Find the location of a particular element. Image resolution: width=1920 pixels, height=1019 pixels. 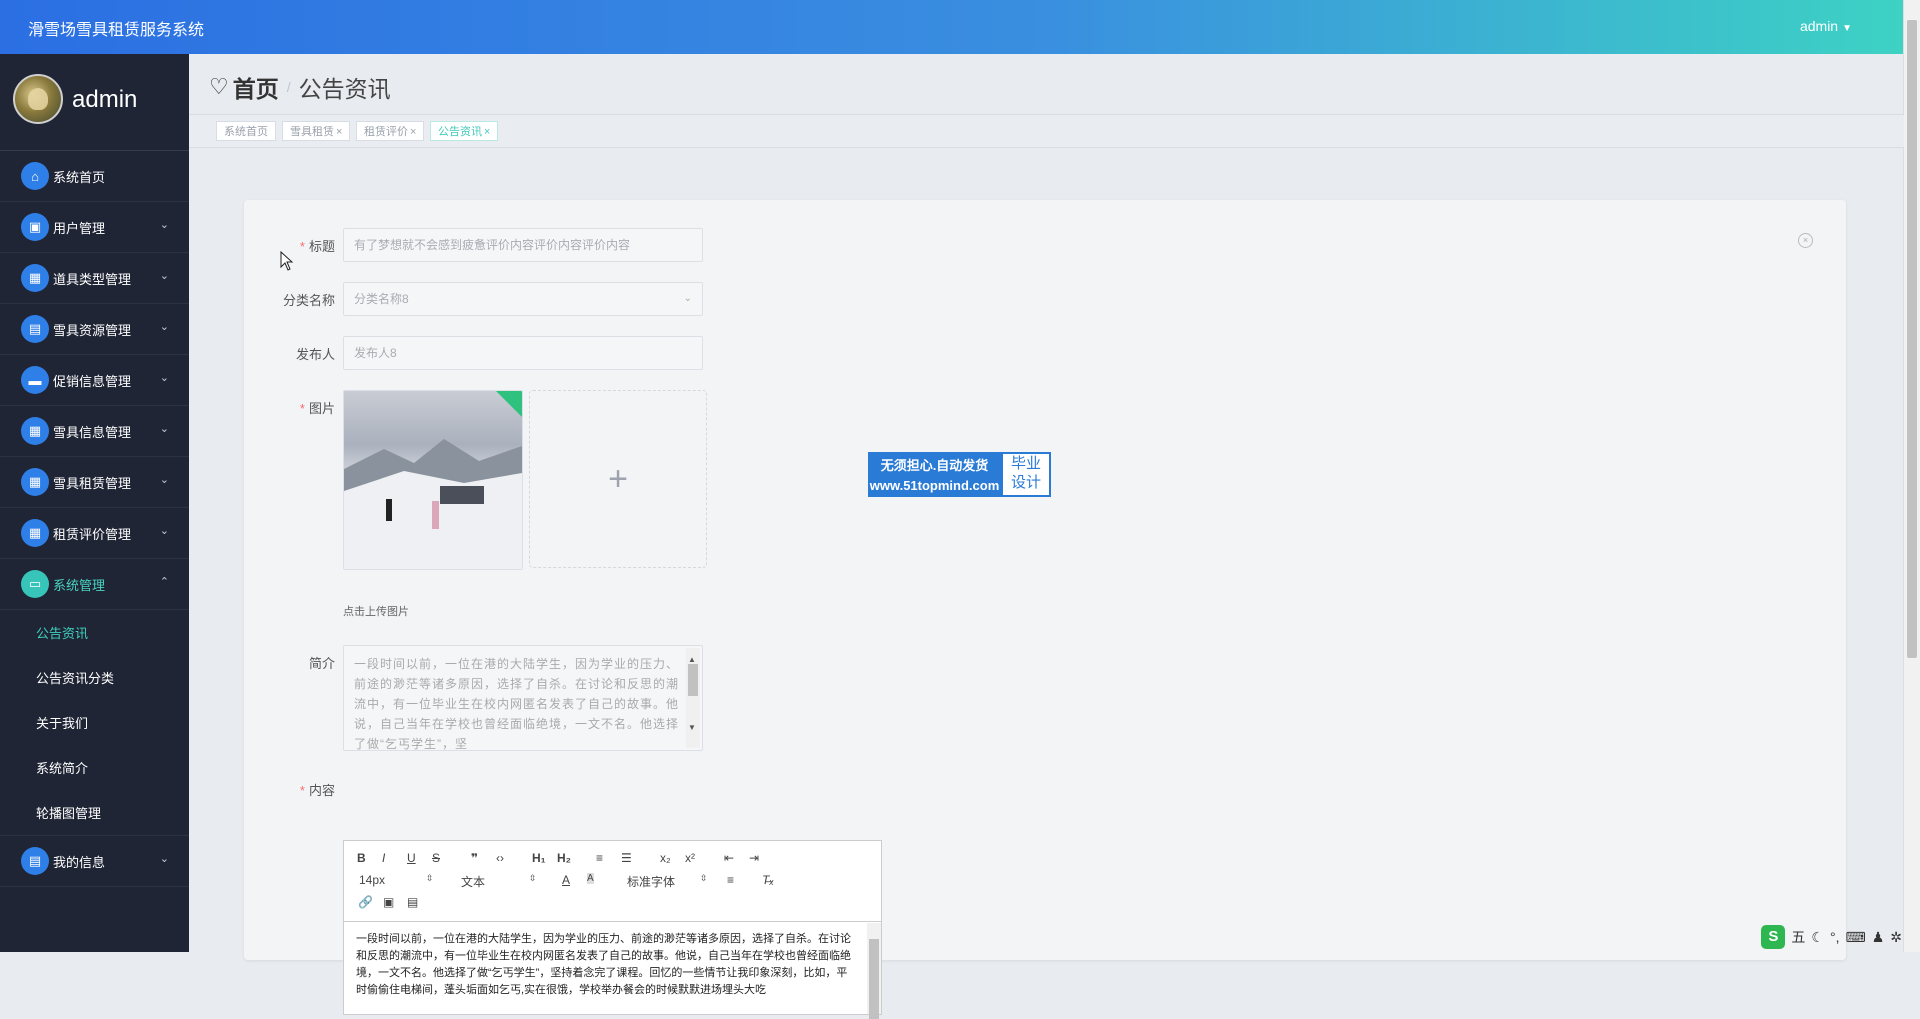

submenu-item-about-us: 关于我们 is located at coordinates (94, 722).